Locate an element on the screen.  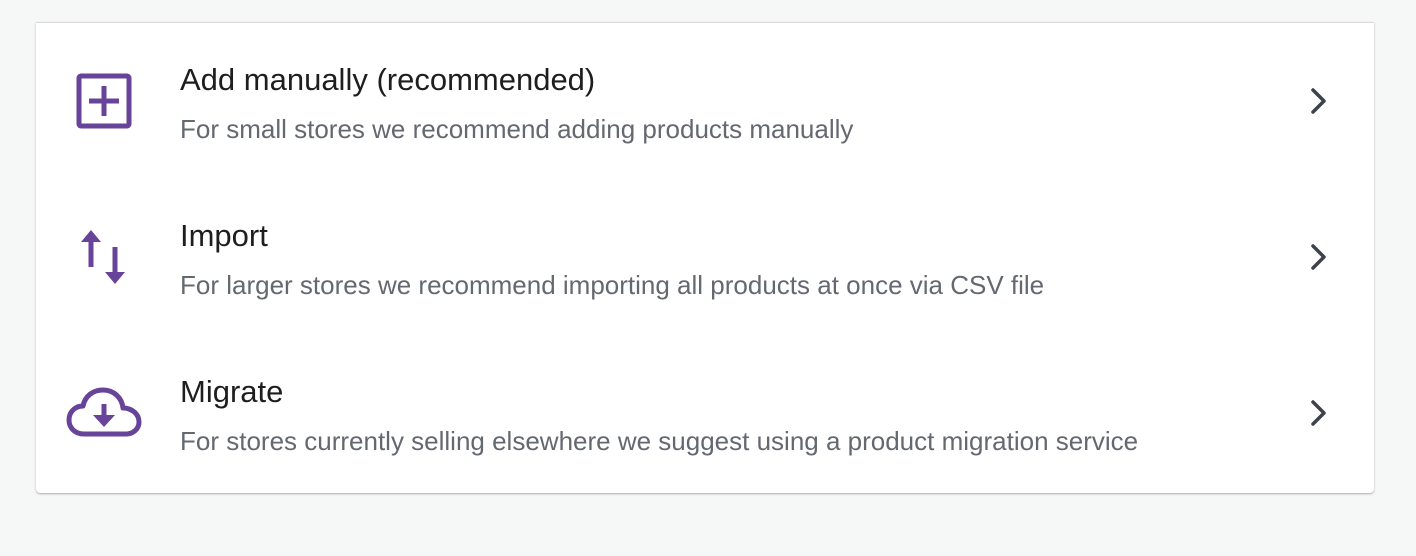
arrows-up-down-icon is located at coordinates (104, 257).